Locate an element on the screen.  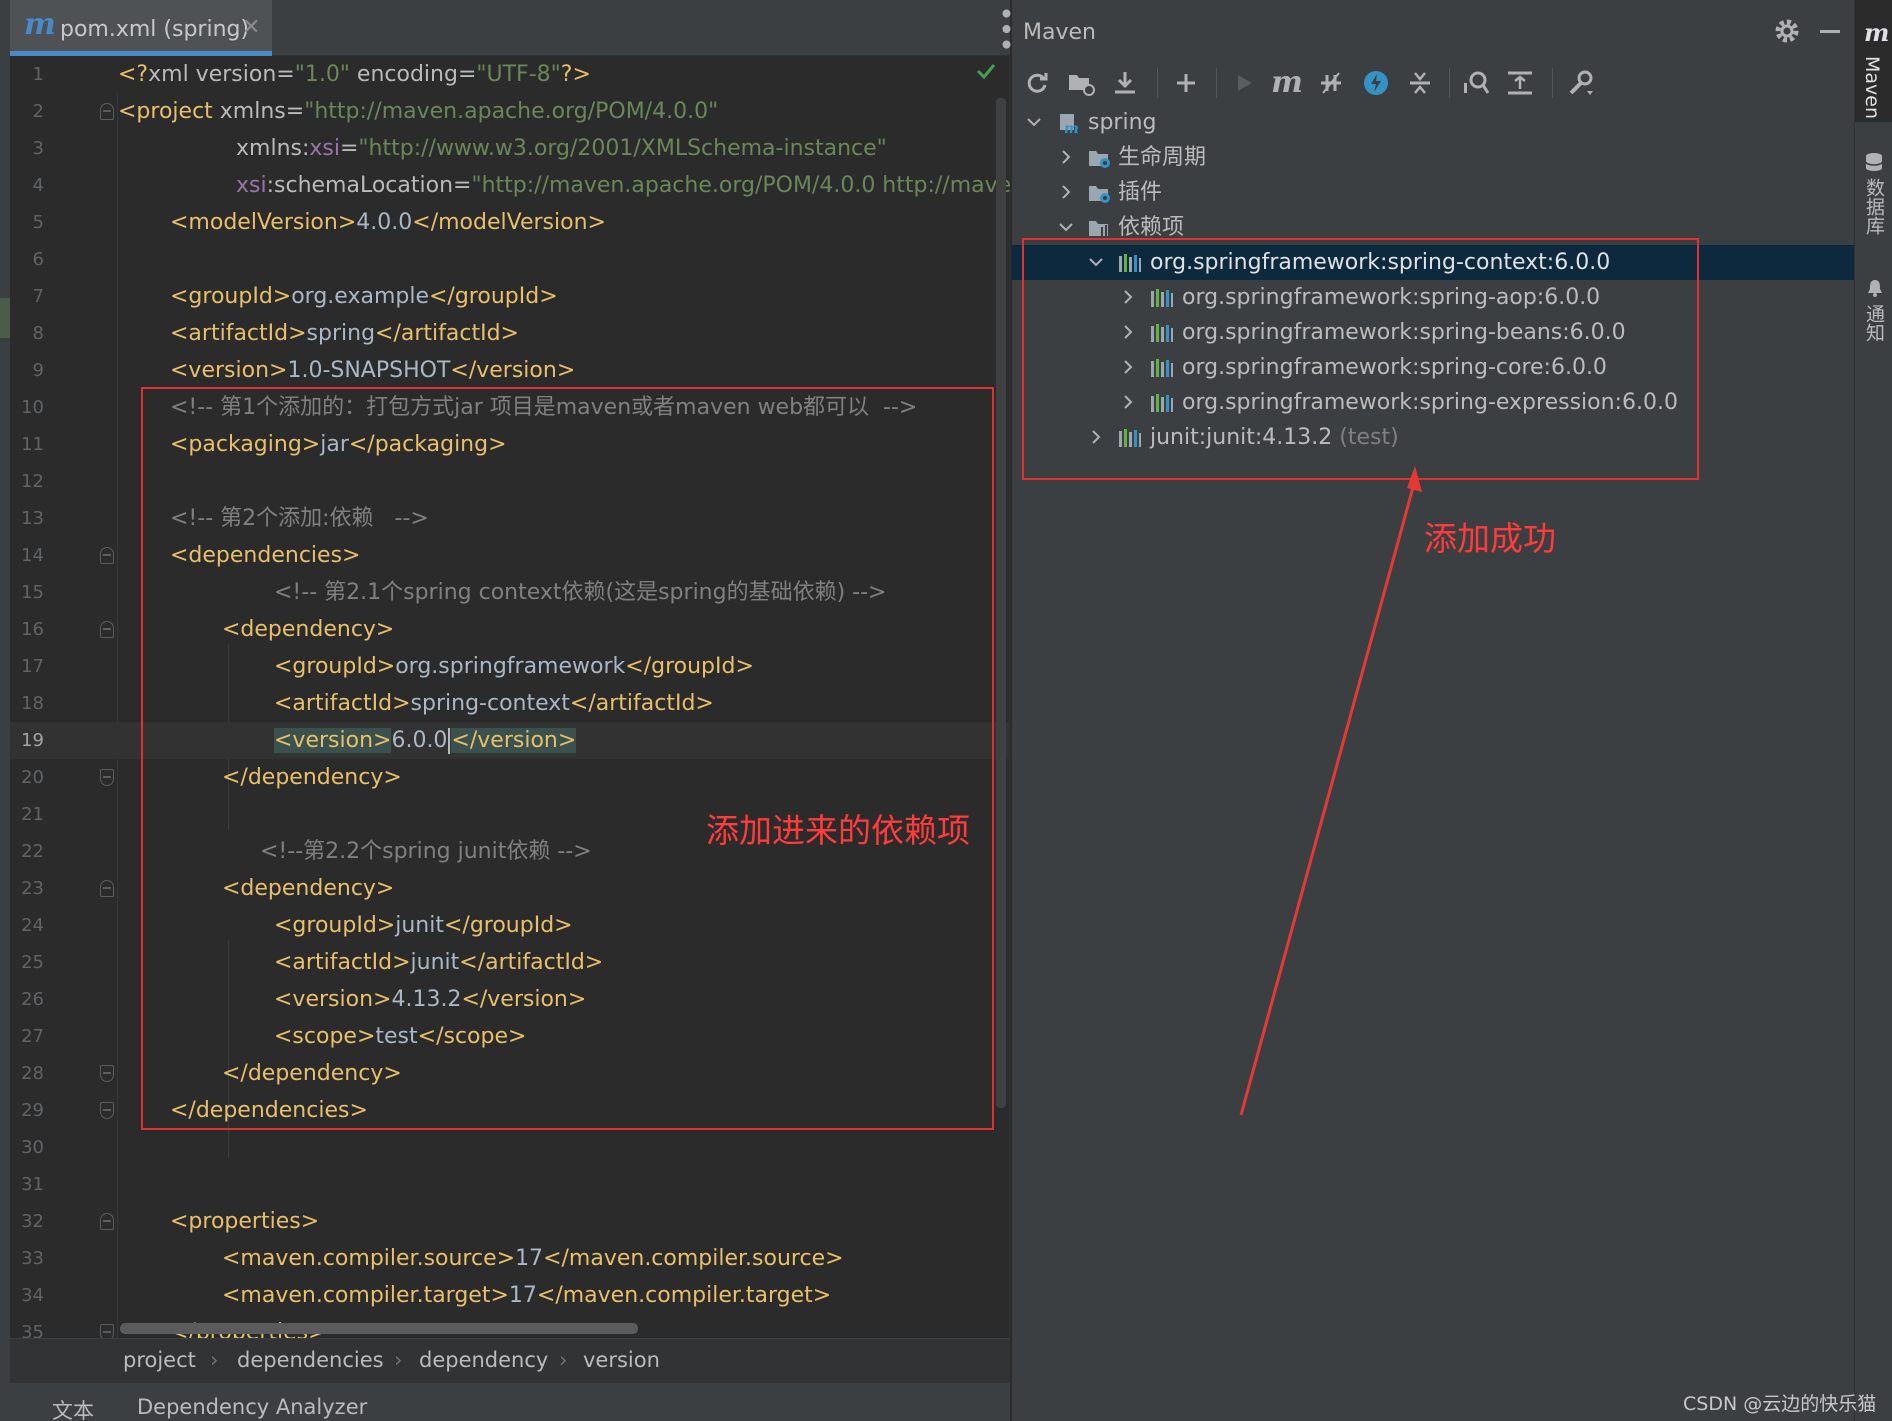
line-number: 29 is located at coordinates (32, 1110).